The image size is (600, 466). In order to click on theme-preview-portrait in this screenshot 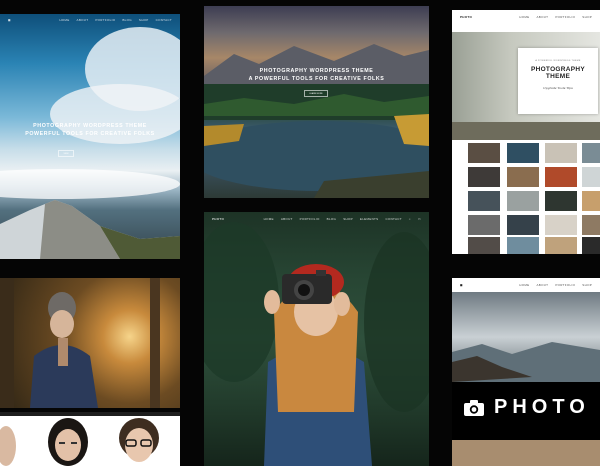, I will do `click(90, 343)`.